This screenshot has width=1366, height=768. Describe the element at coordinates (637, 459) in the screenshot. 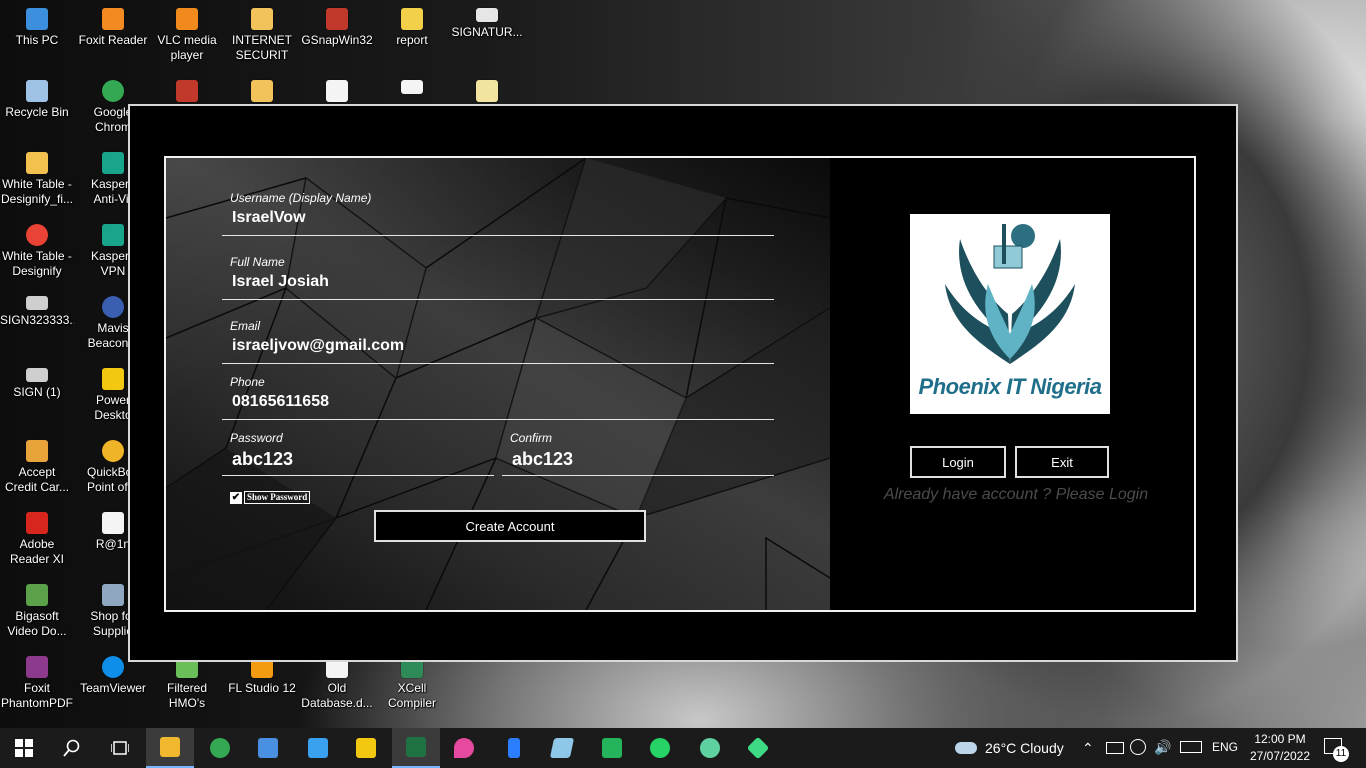

I see `confirm-password-input: abc123` at that location.